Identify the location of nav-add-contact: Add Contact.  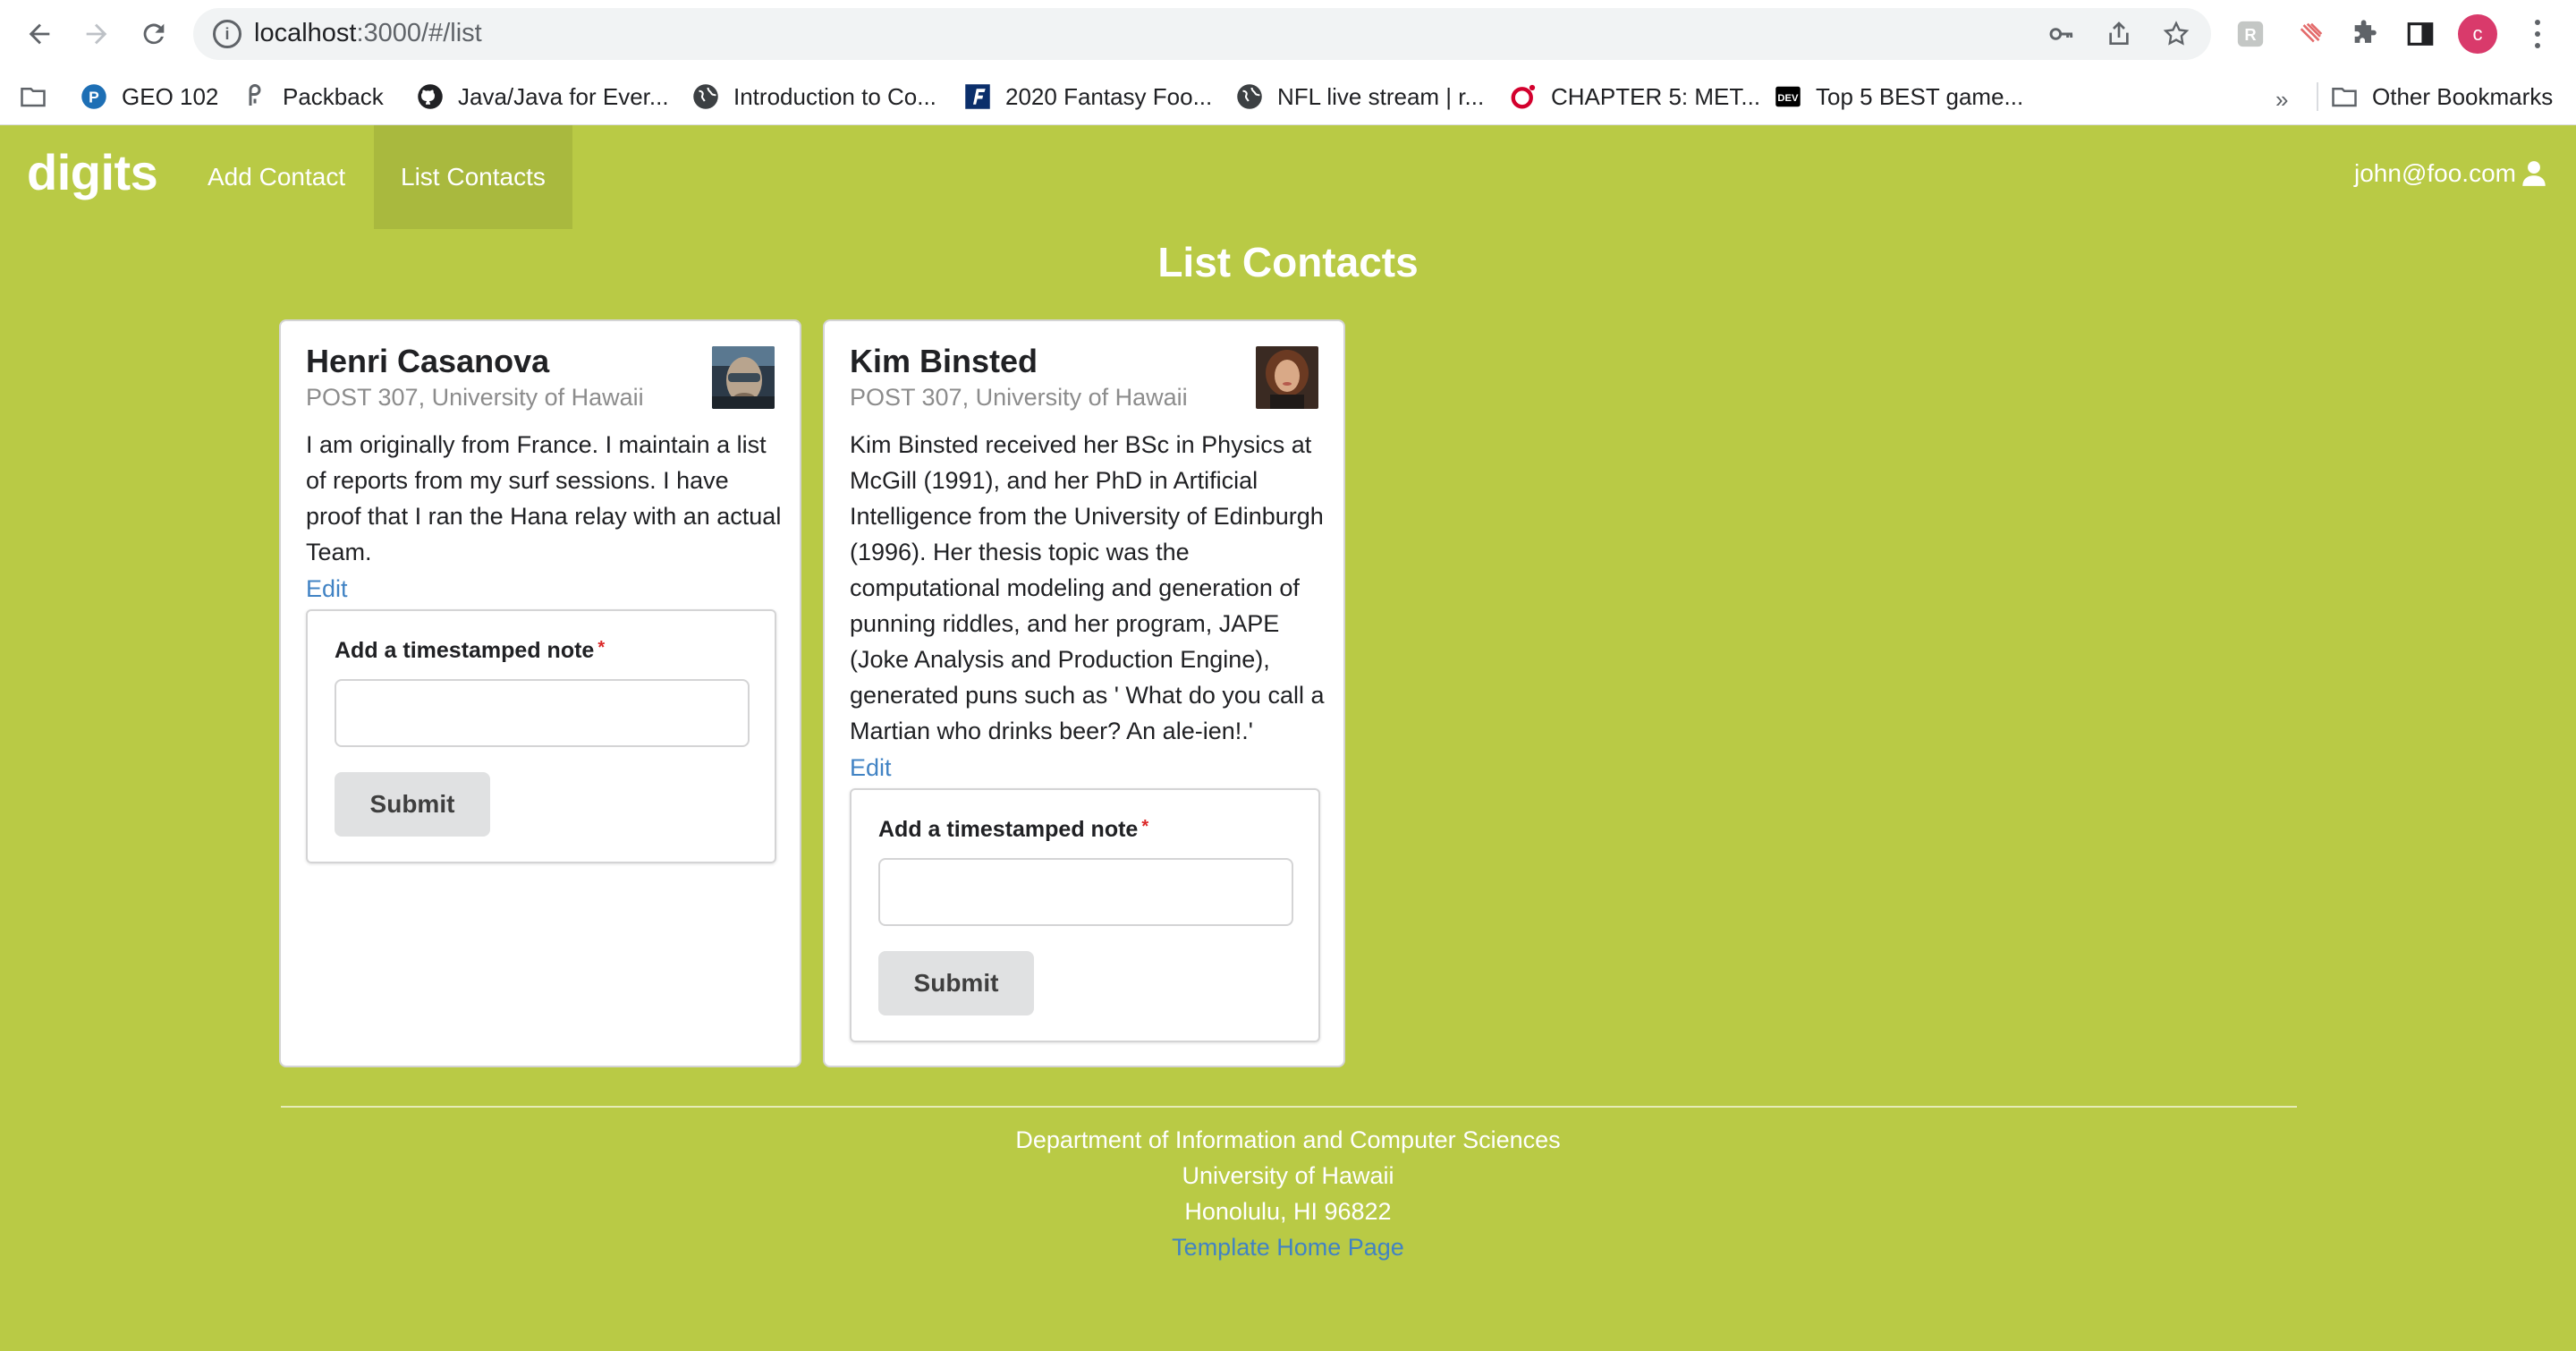
(276, 177).